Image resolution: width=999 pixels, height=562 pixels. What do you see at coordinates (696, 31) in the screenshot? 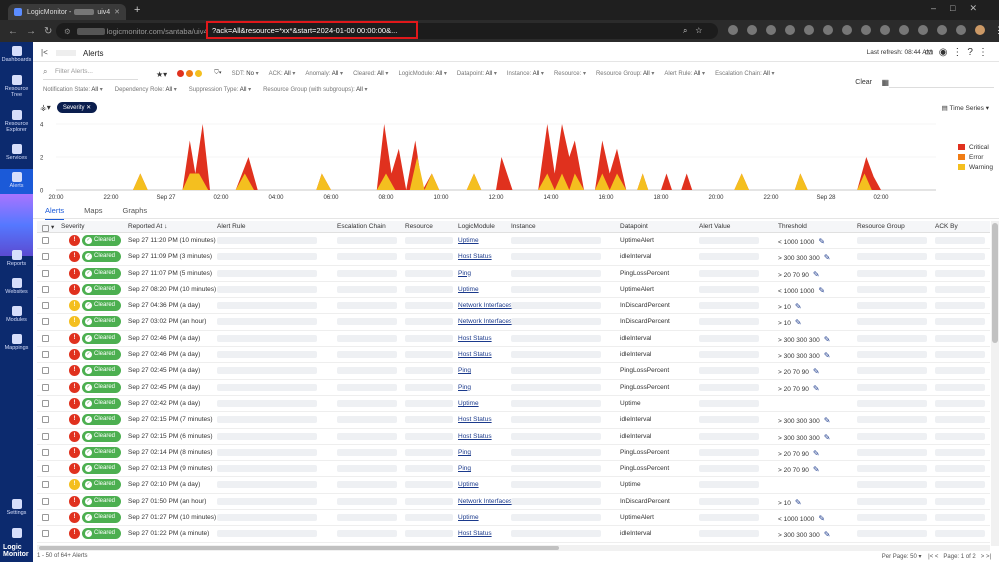
I see `omnibox-icons: ⌕☆` at bounding box center [696, 31].